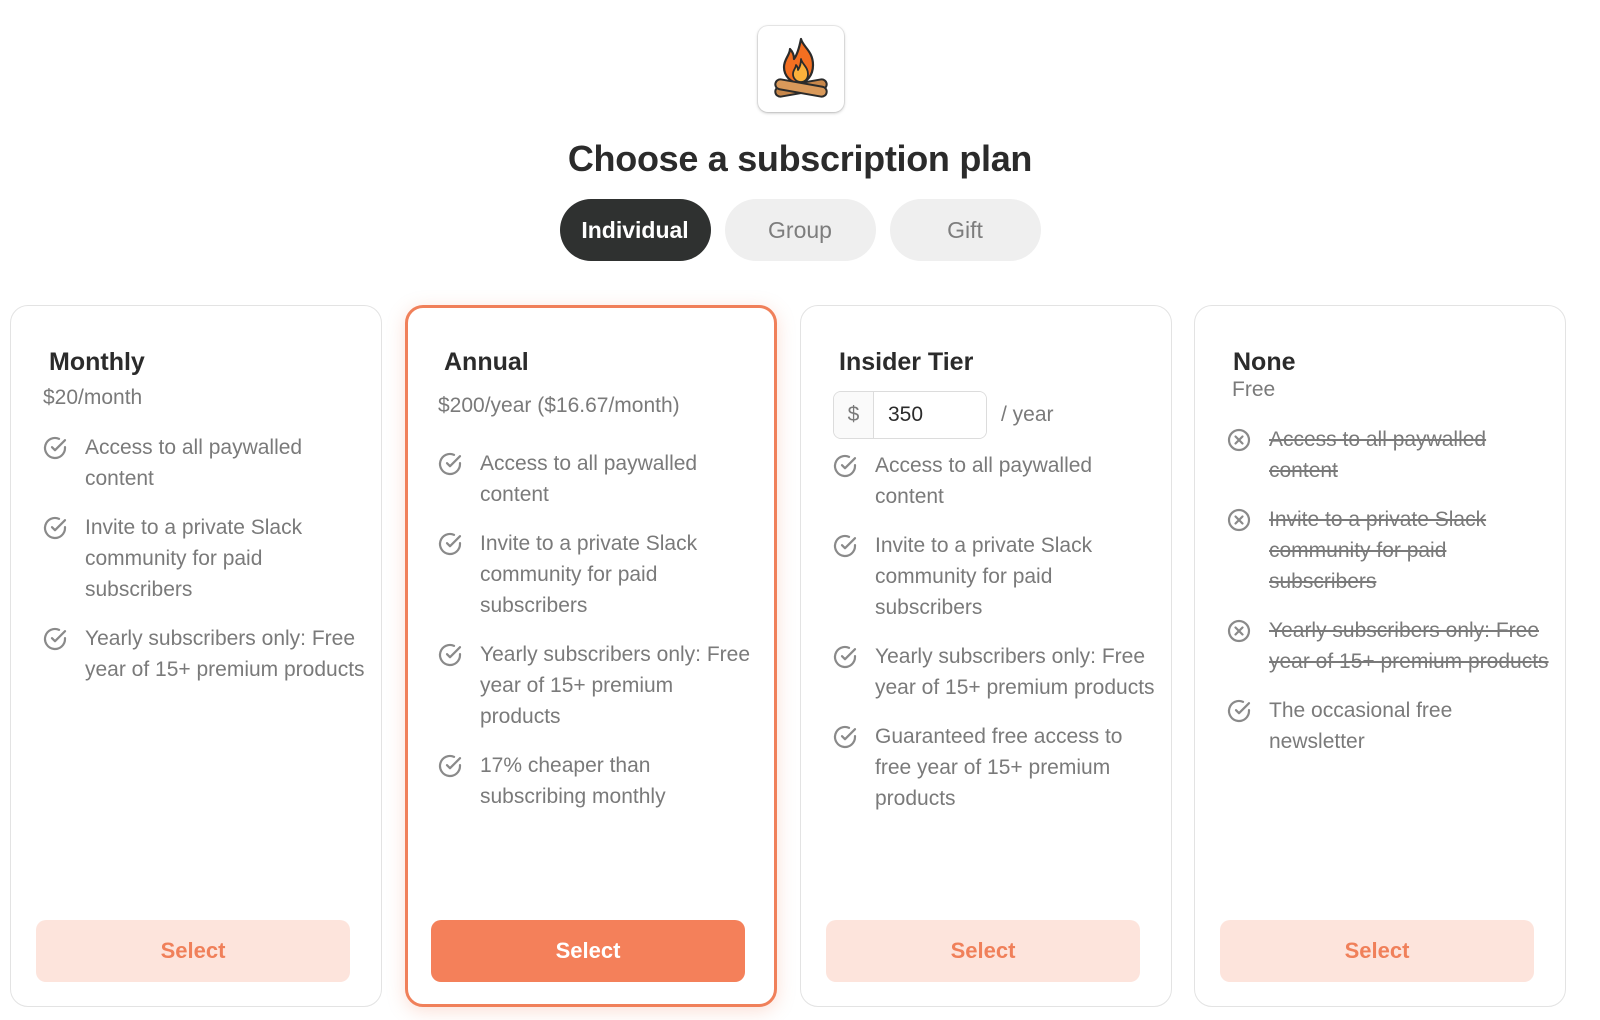  What do you see at coordinates (1264, 362) in the screenshot?
I see `plan-name: None` at bounding box center [1264, 362].